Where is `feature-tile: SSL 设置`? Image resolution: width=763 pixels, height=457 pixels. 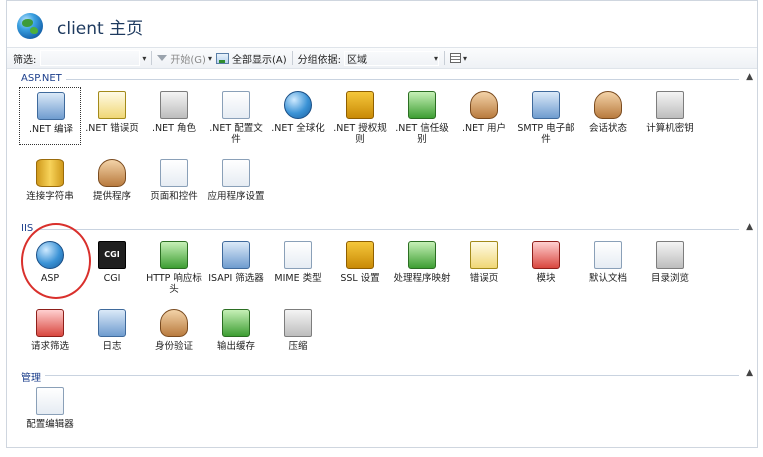
feature-tile: SSL 设置 is located at coordinates (360, 266).